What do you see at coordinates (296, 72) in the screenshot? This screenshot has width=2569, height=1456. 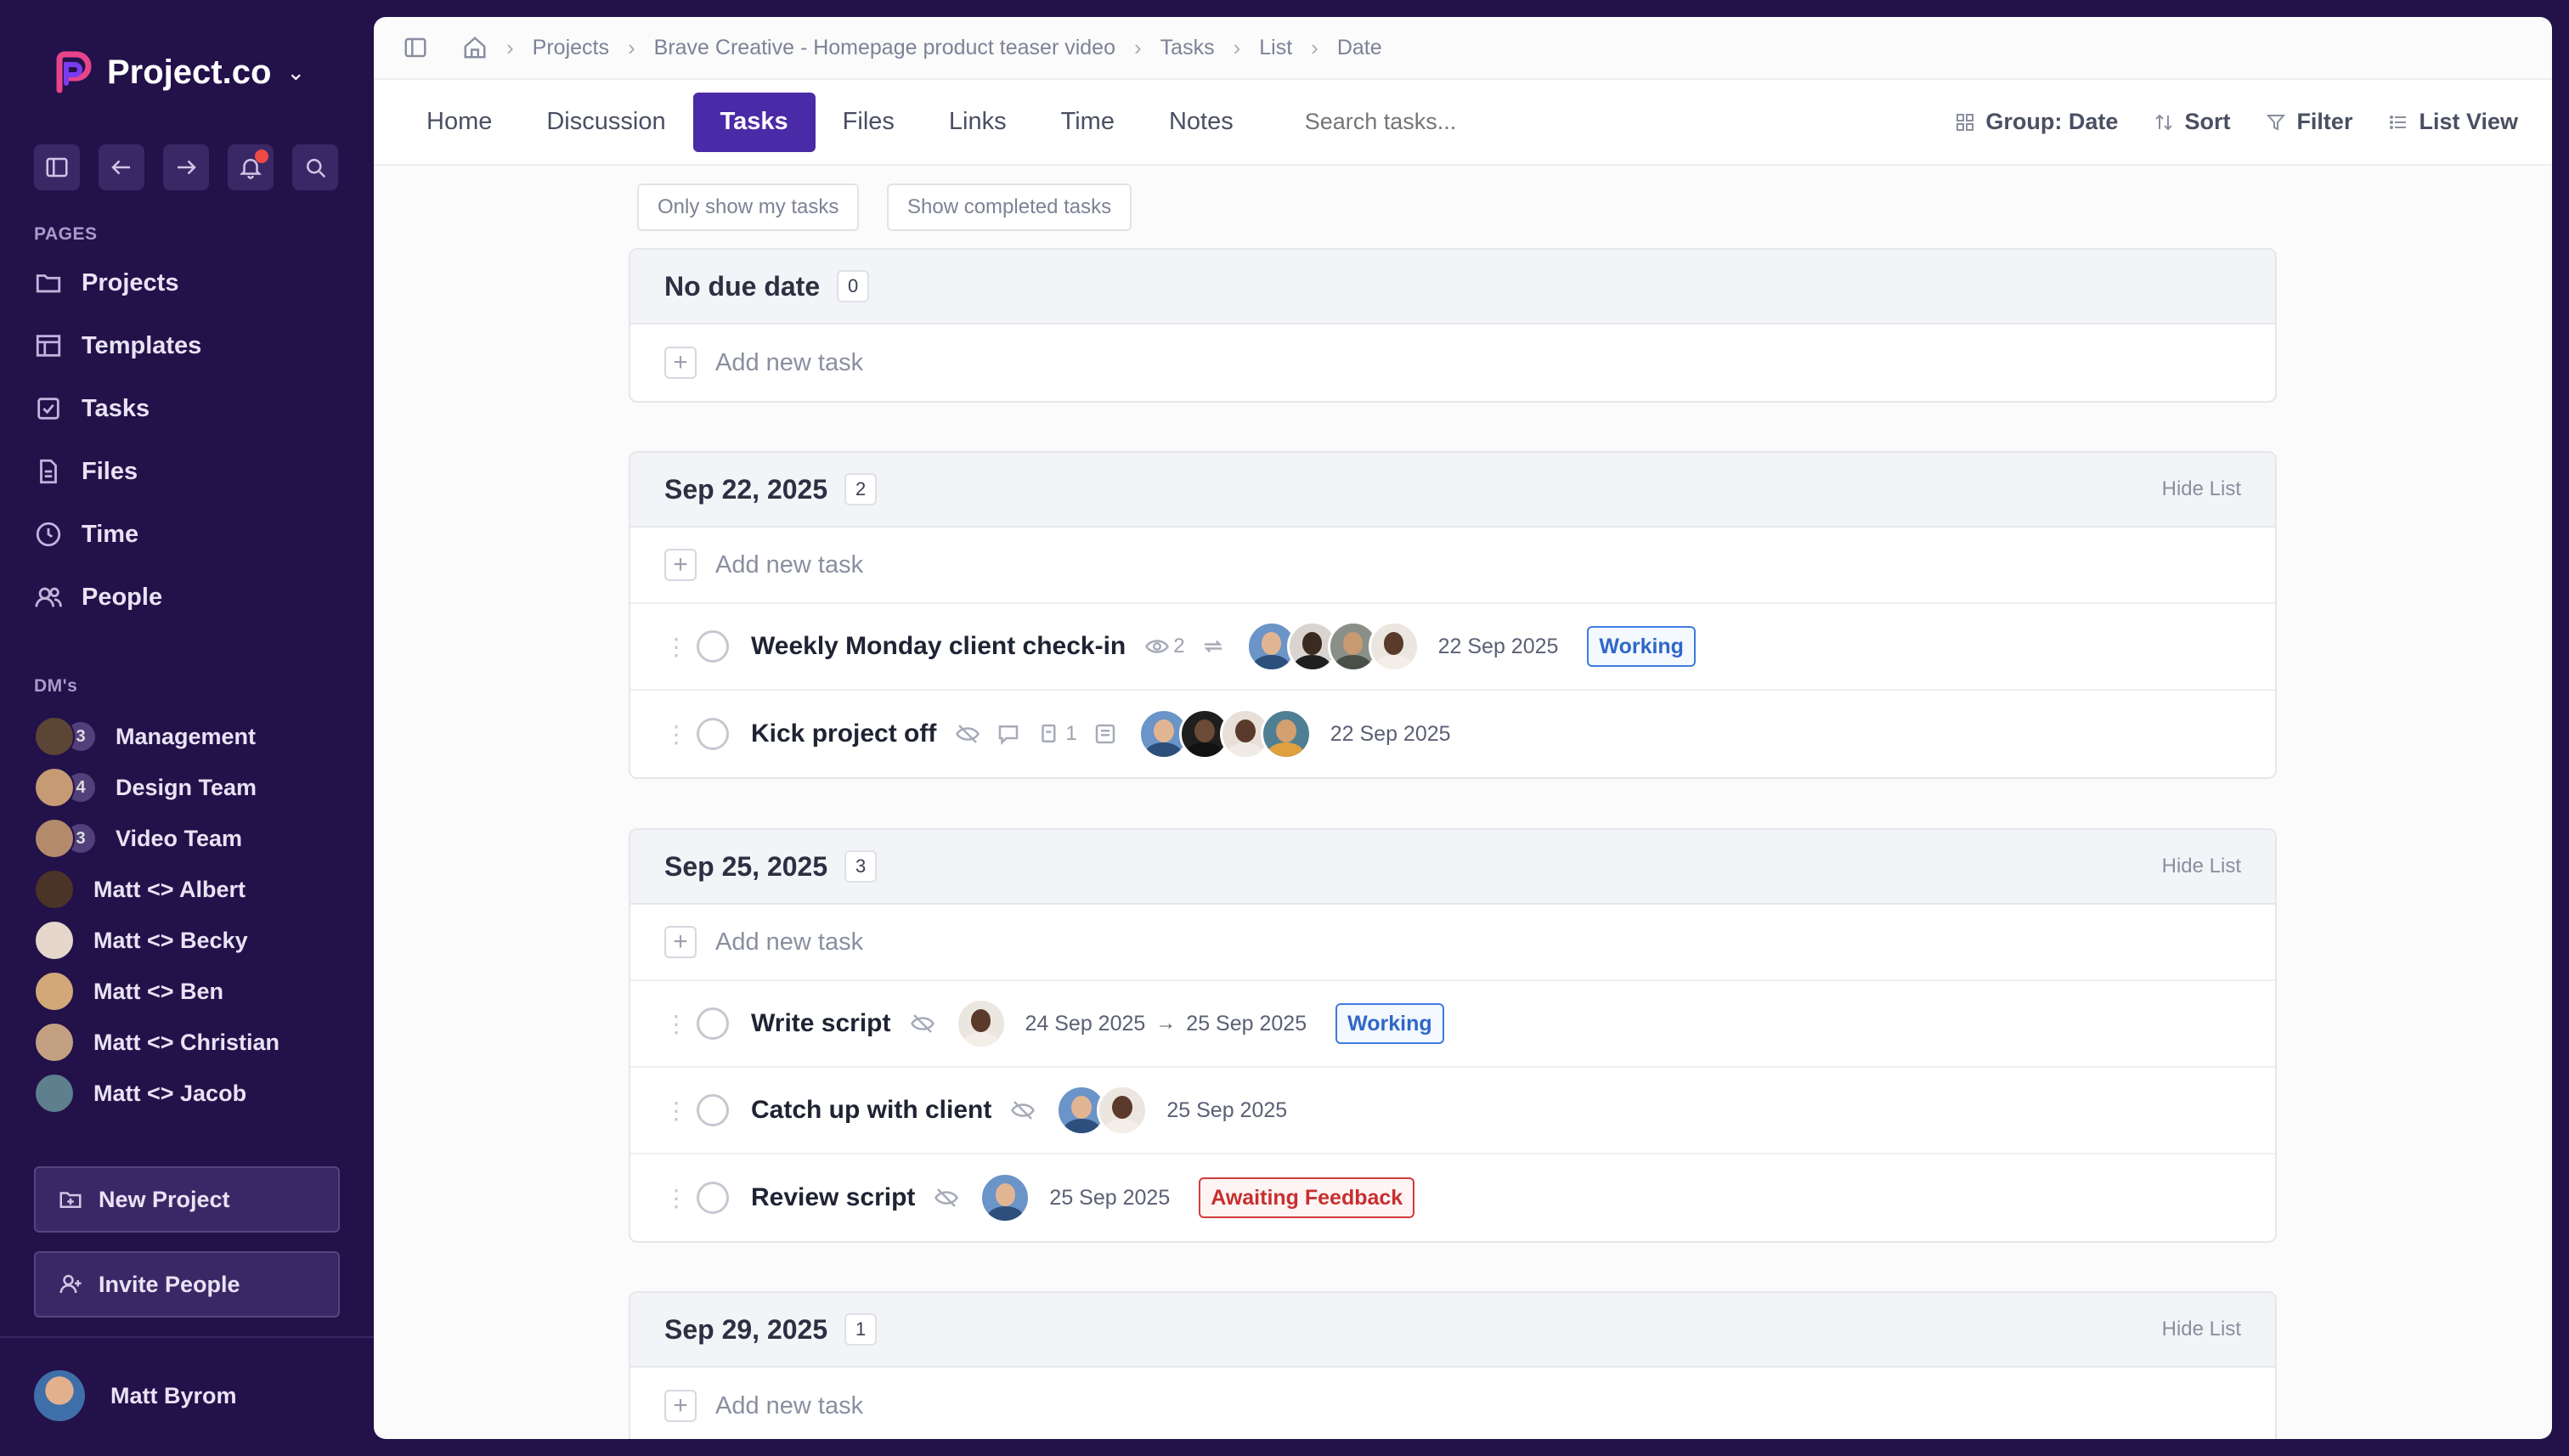 I see `chevron-down-icon: ⌄` at bounding box center [296, 72].